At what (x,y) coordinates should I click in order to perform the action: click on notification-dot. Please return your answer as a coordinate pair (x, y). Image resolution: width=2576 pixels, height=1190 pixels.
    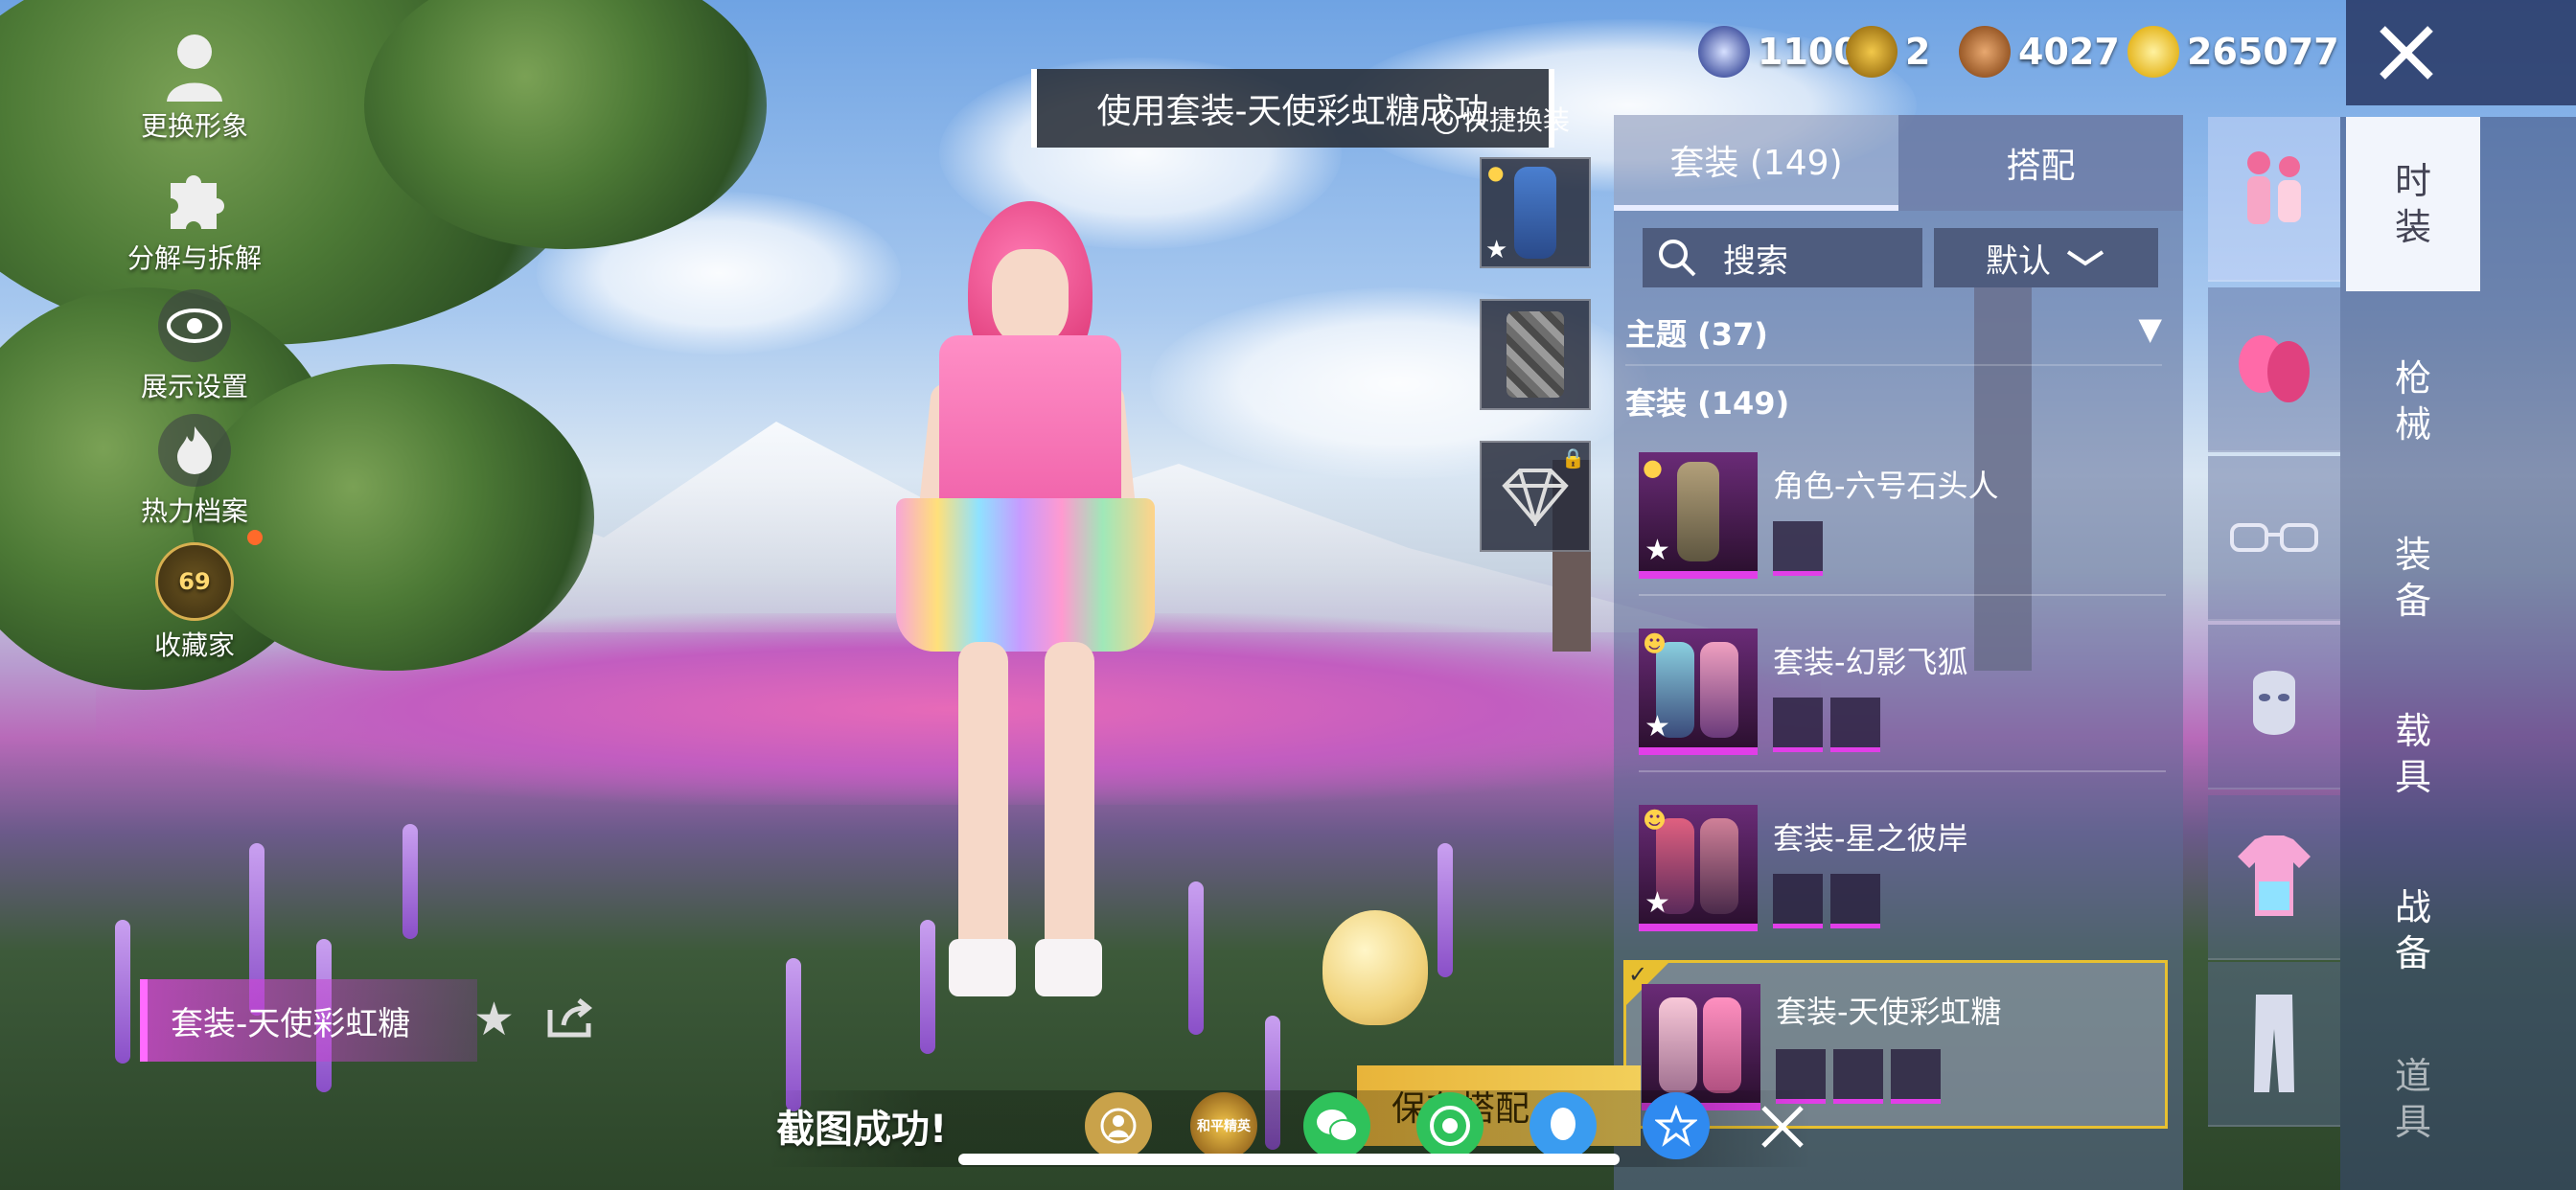
    Looking at the image, I should click on (255, 538).